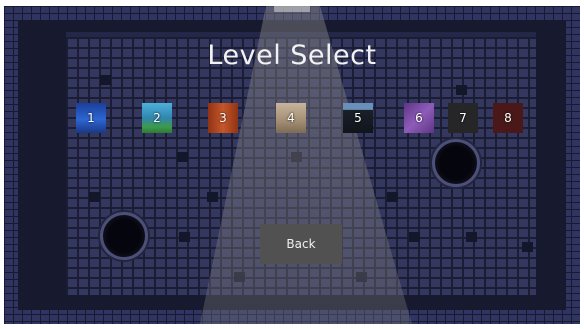  I want to click on level-6-button: 6, so click(419, 118).